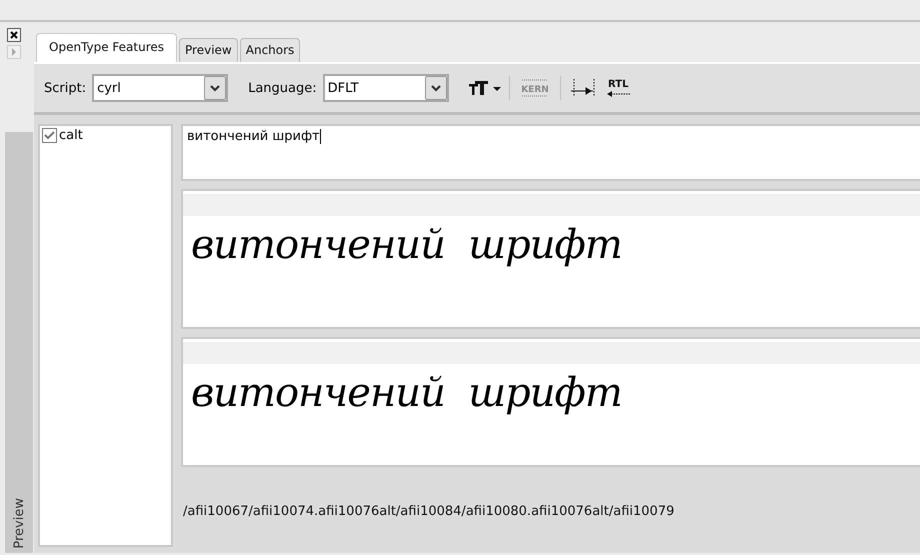 Image resolution: width=920 pixels, height=555 pixels. I want to click on feature-item: calt, so click(62, 135).